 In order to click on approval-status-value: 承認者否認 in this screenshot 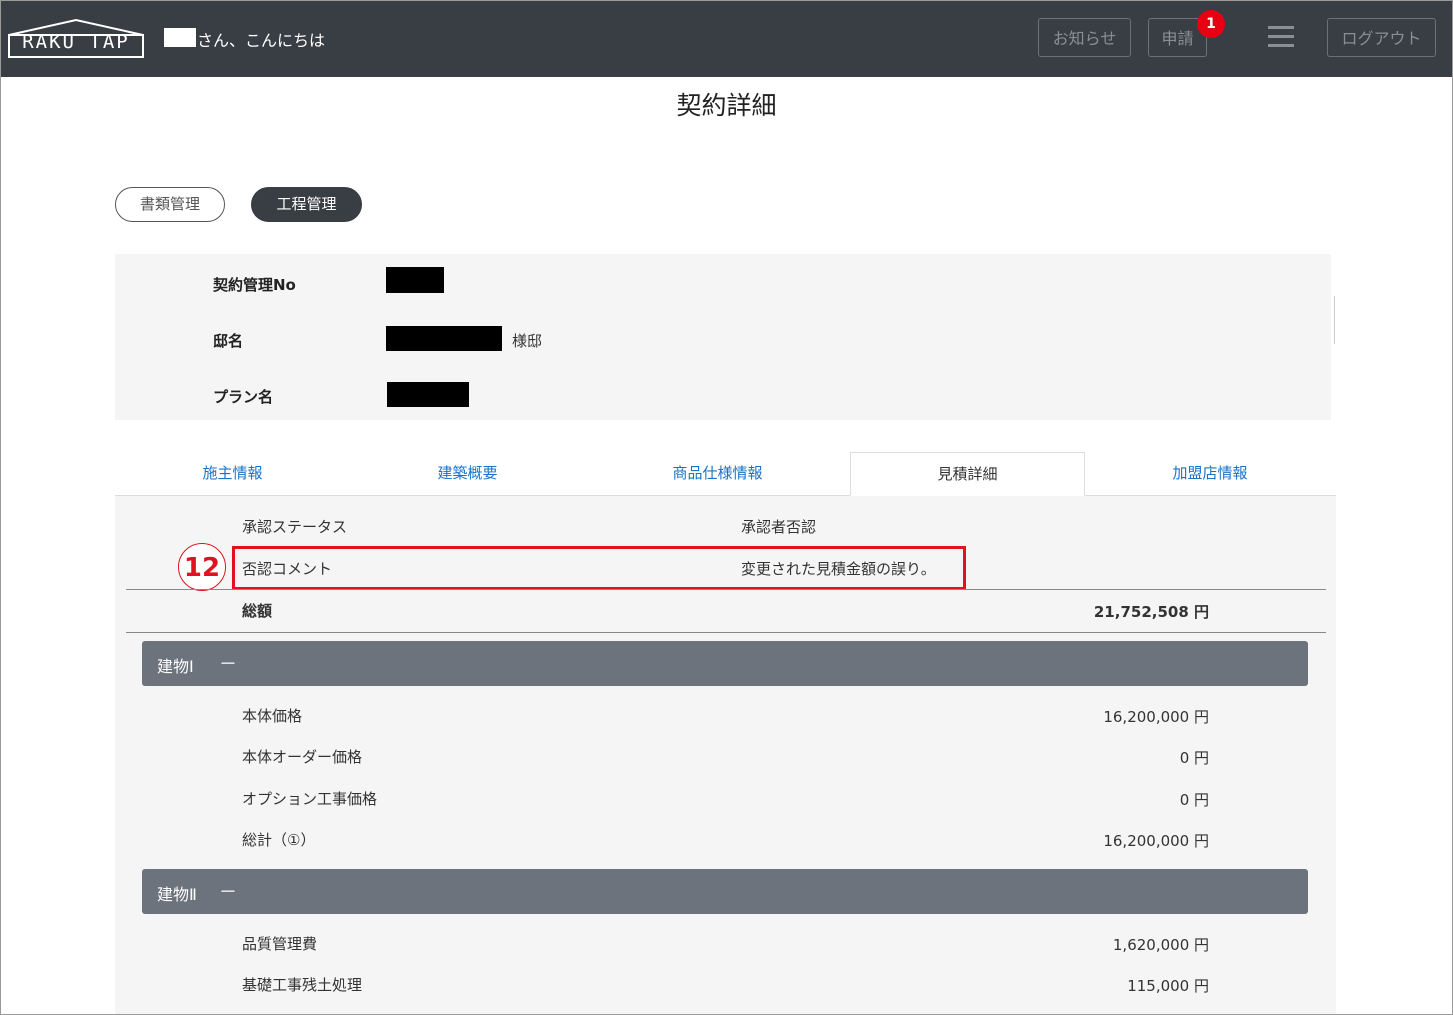, I will do `click(779, 527)`.